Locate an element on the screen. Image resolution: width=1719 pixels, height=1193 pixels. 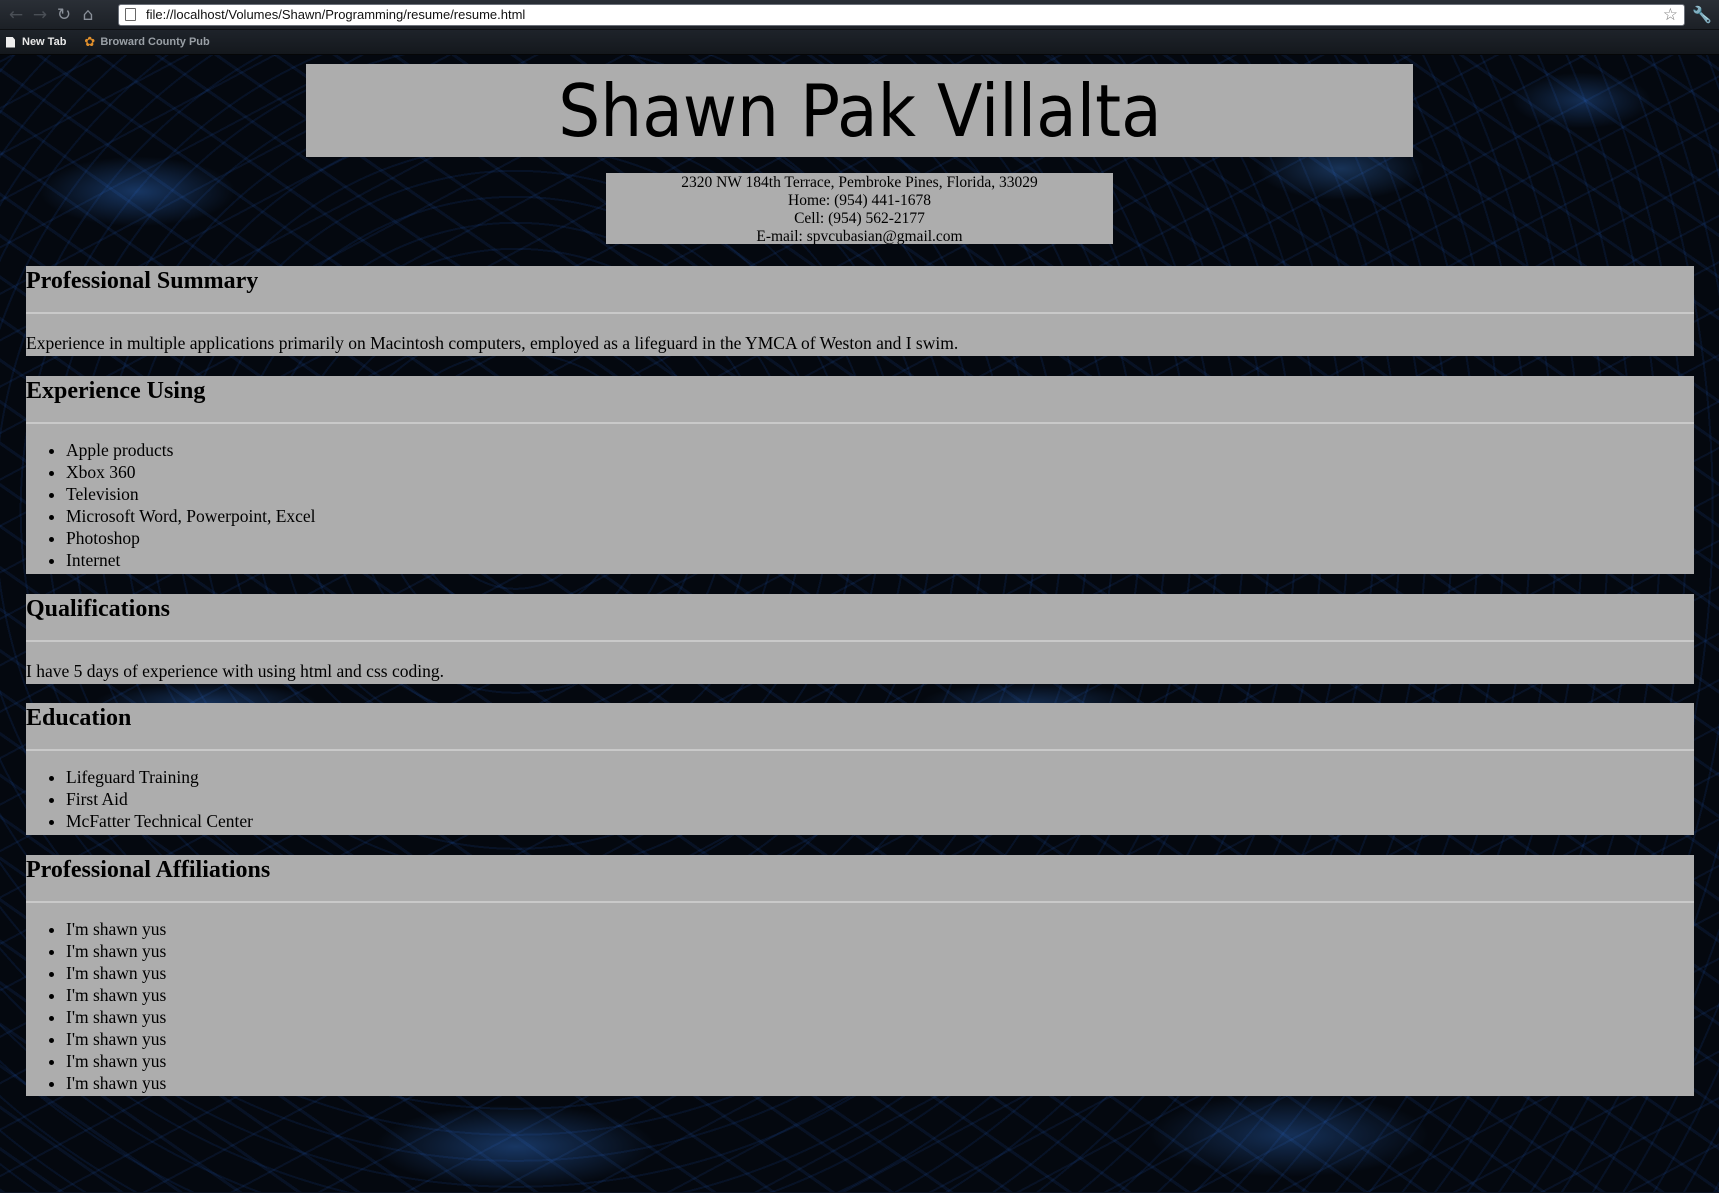
section-heading: Qualifications is located at coordinates (860, 618).